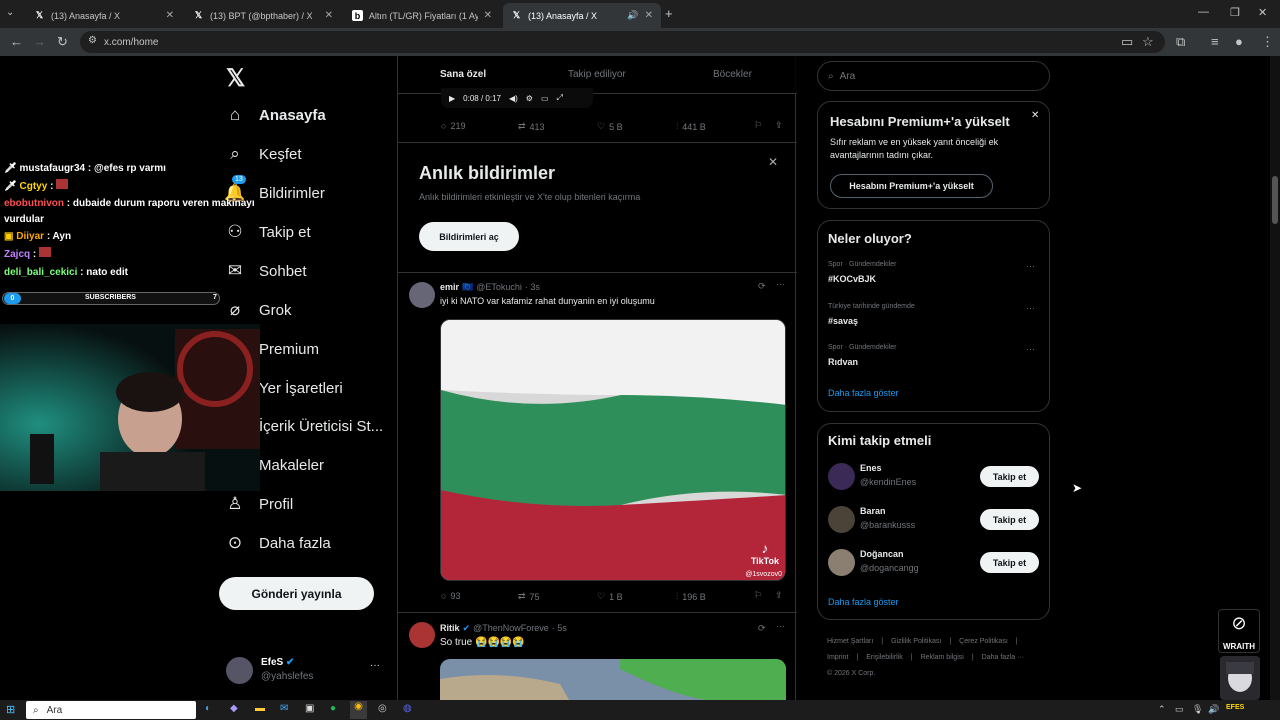  What do you see at coordinates (375, 665) in the screenshot?
I see `account-more-icon: ···` at bounding box center [375, 665].